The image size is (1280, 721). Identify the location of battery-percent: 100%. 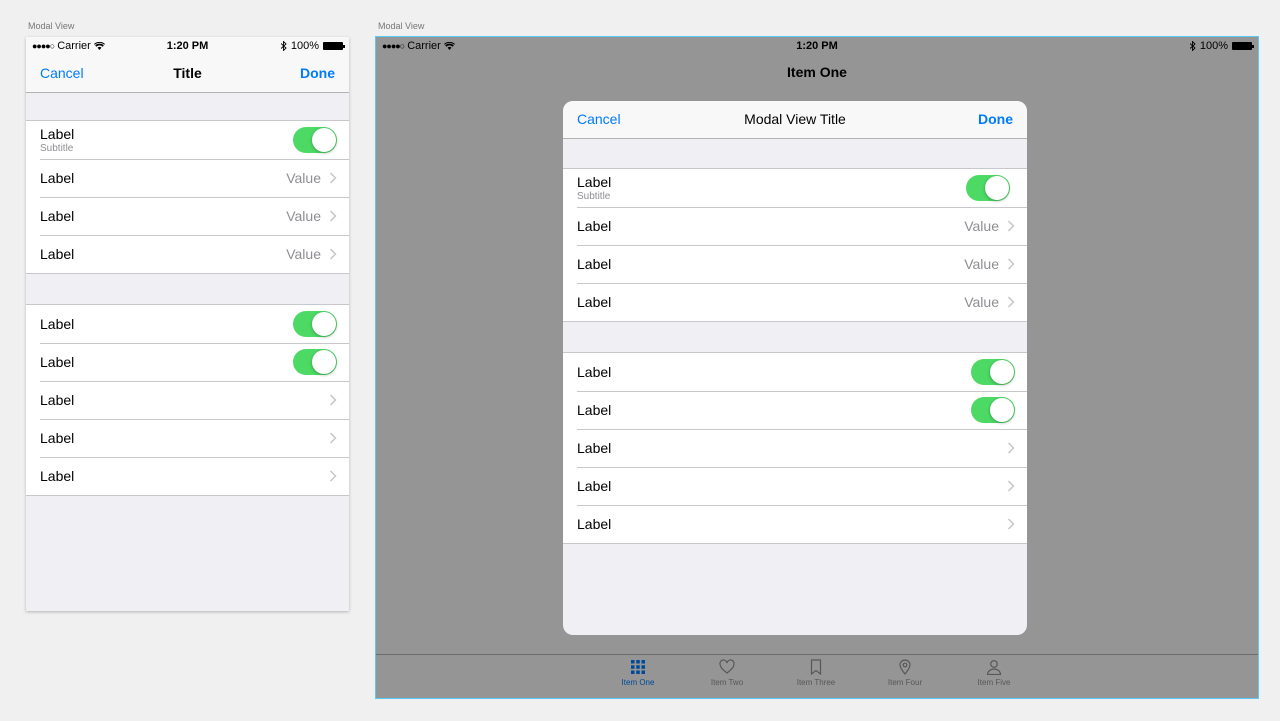
(304, 46).